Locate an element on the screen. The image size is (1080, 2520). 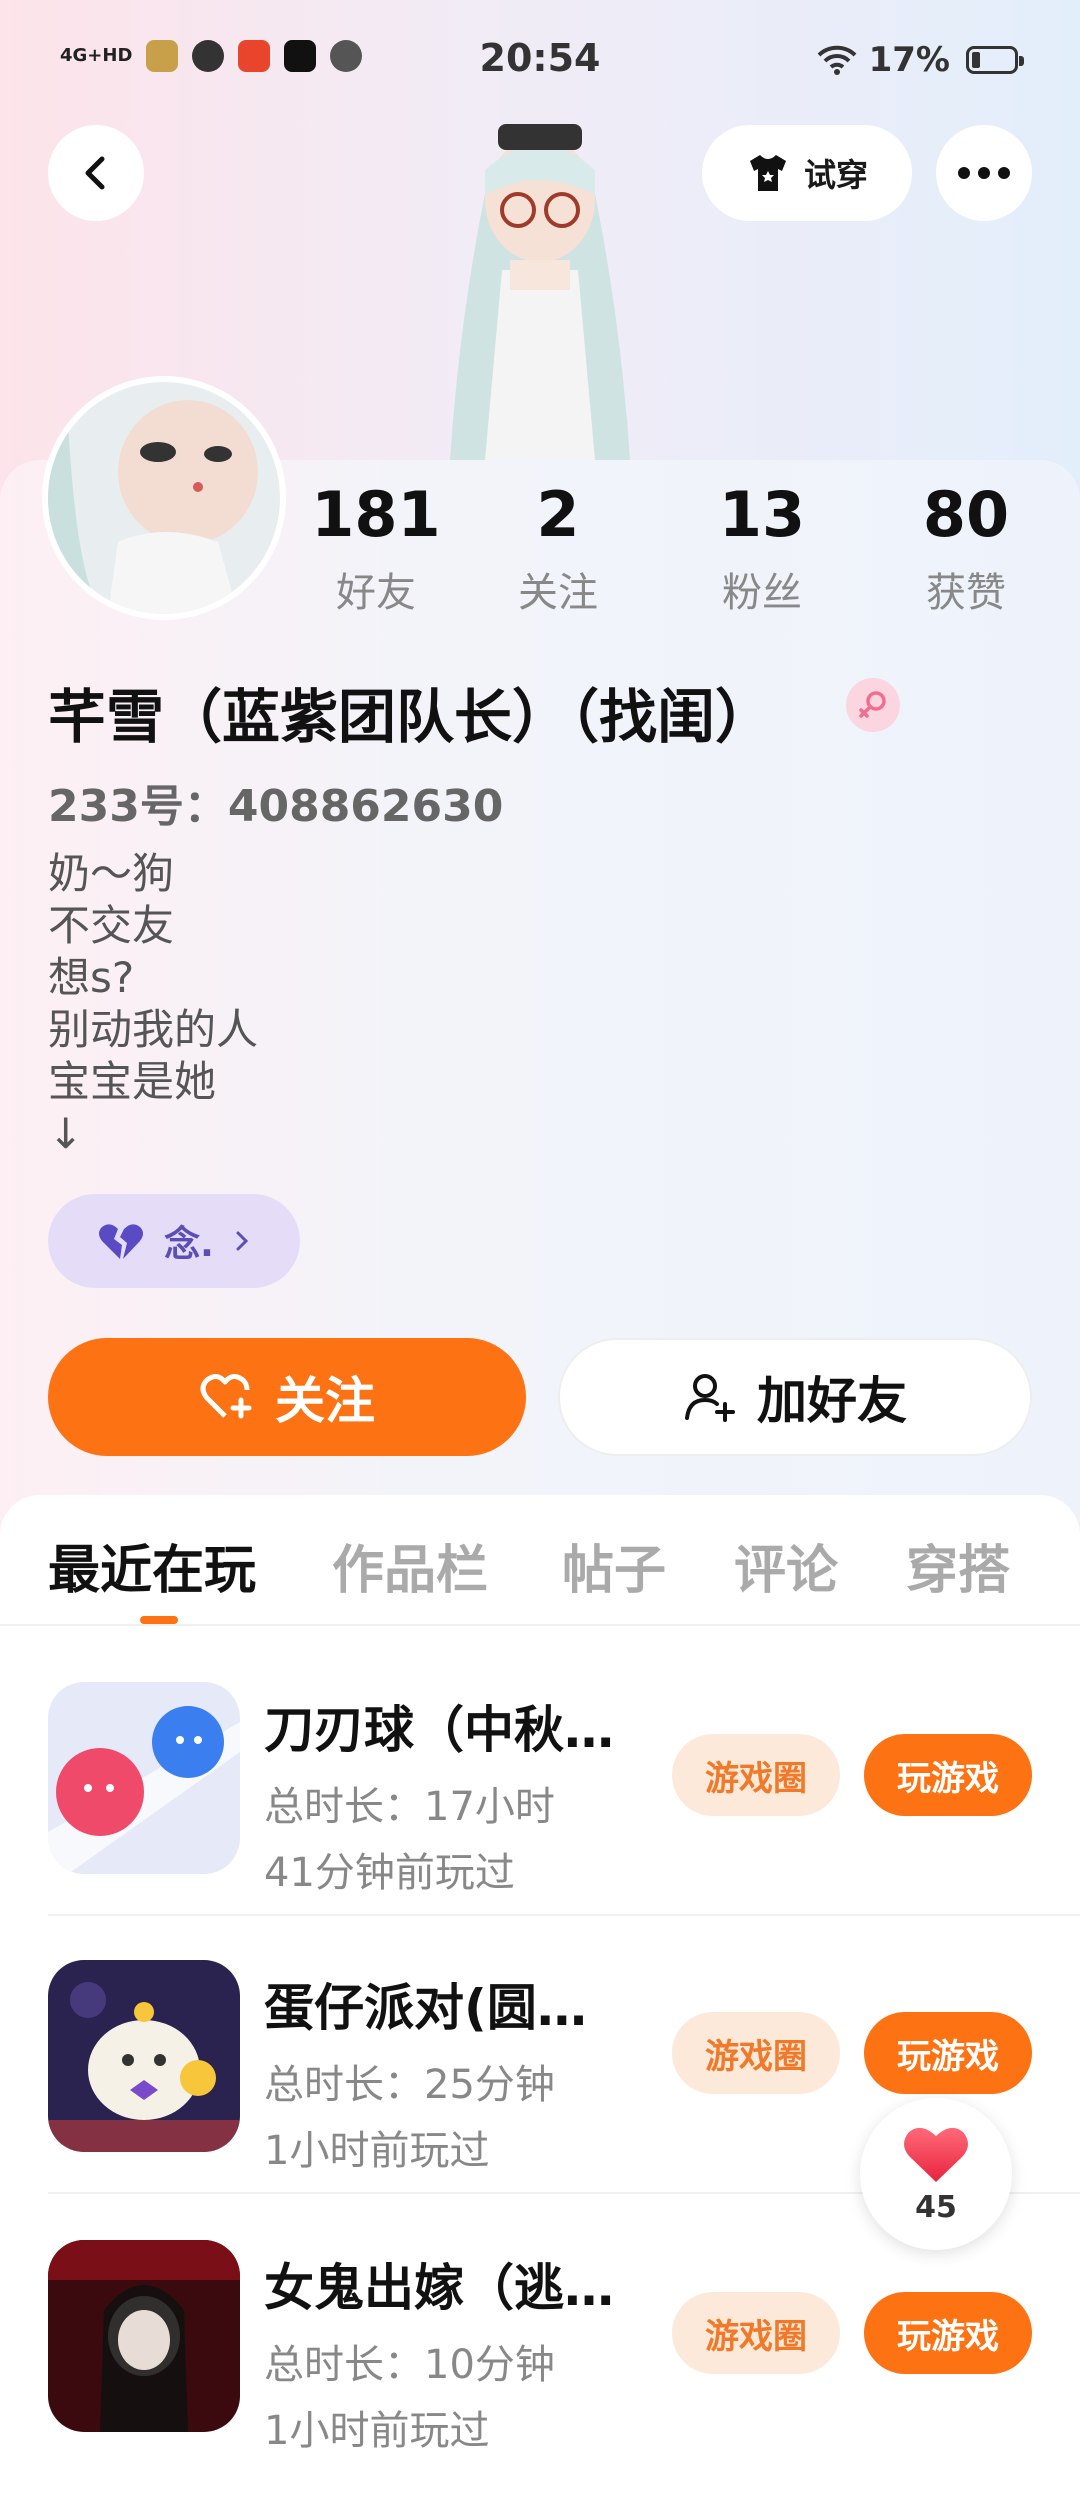
status-bar: 4G+HD 20:54 17% is located at coordinates (540, 60).